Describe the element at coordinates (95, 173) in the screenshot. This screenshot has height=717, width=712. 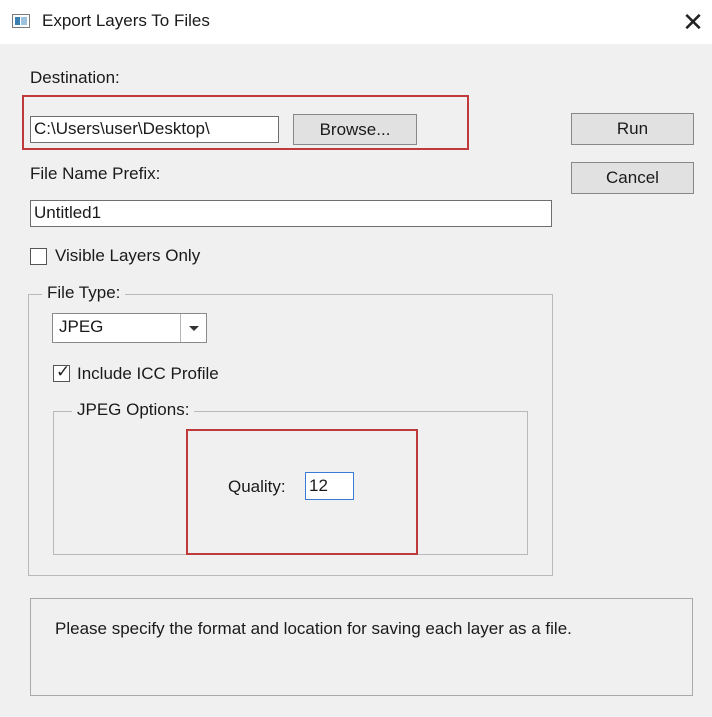
I see `prefix-label: File Name Prefix:` at that location.